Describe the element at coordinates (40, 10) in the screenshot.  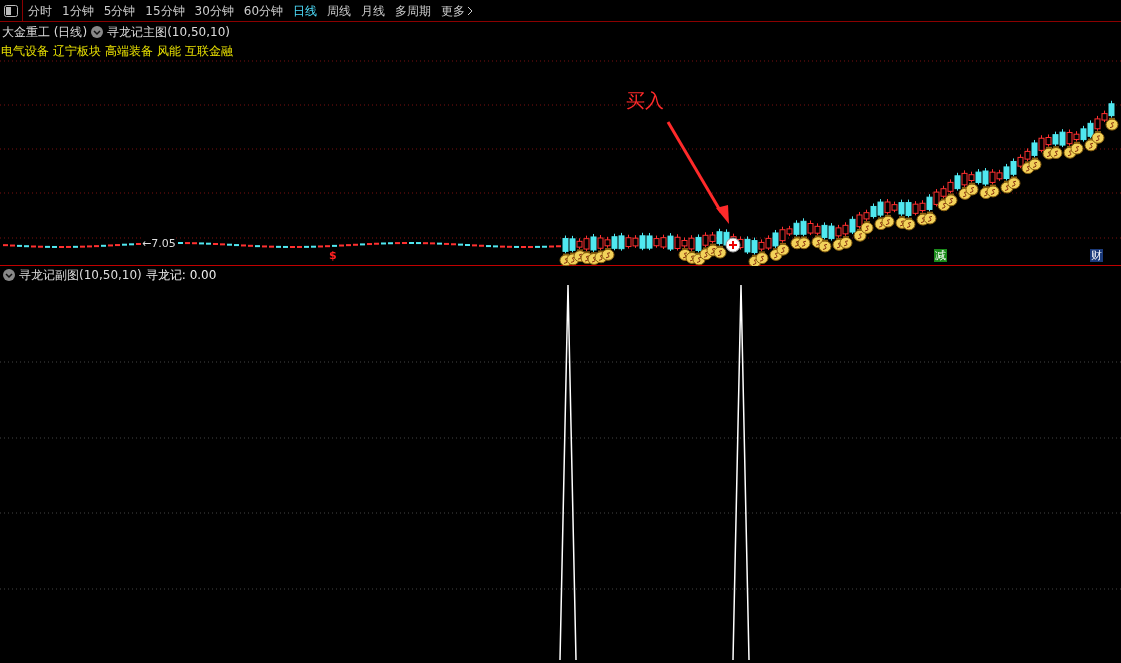
I see `period-tab: 分时` at that location.